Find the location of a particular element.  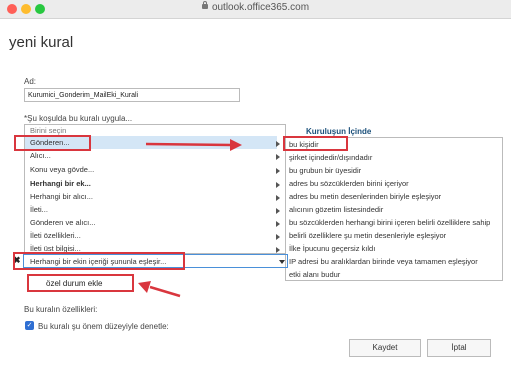

audit-checkbox-label: Bu kuralı şu önem düzeyiyle denetle: is located at coordinates (103, 326).